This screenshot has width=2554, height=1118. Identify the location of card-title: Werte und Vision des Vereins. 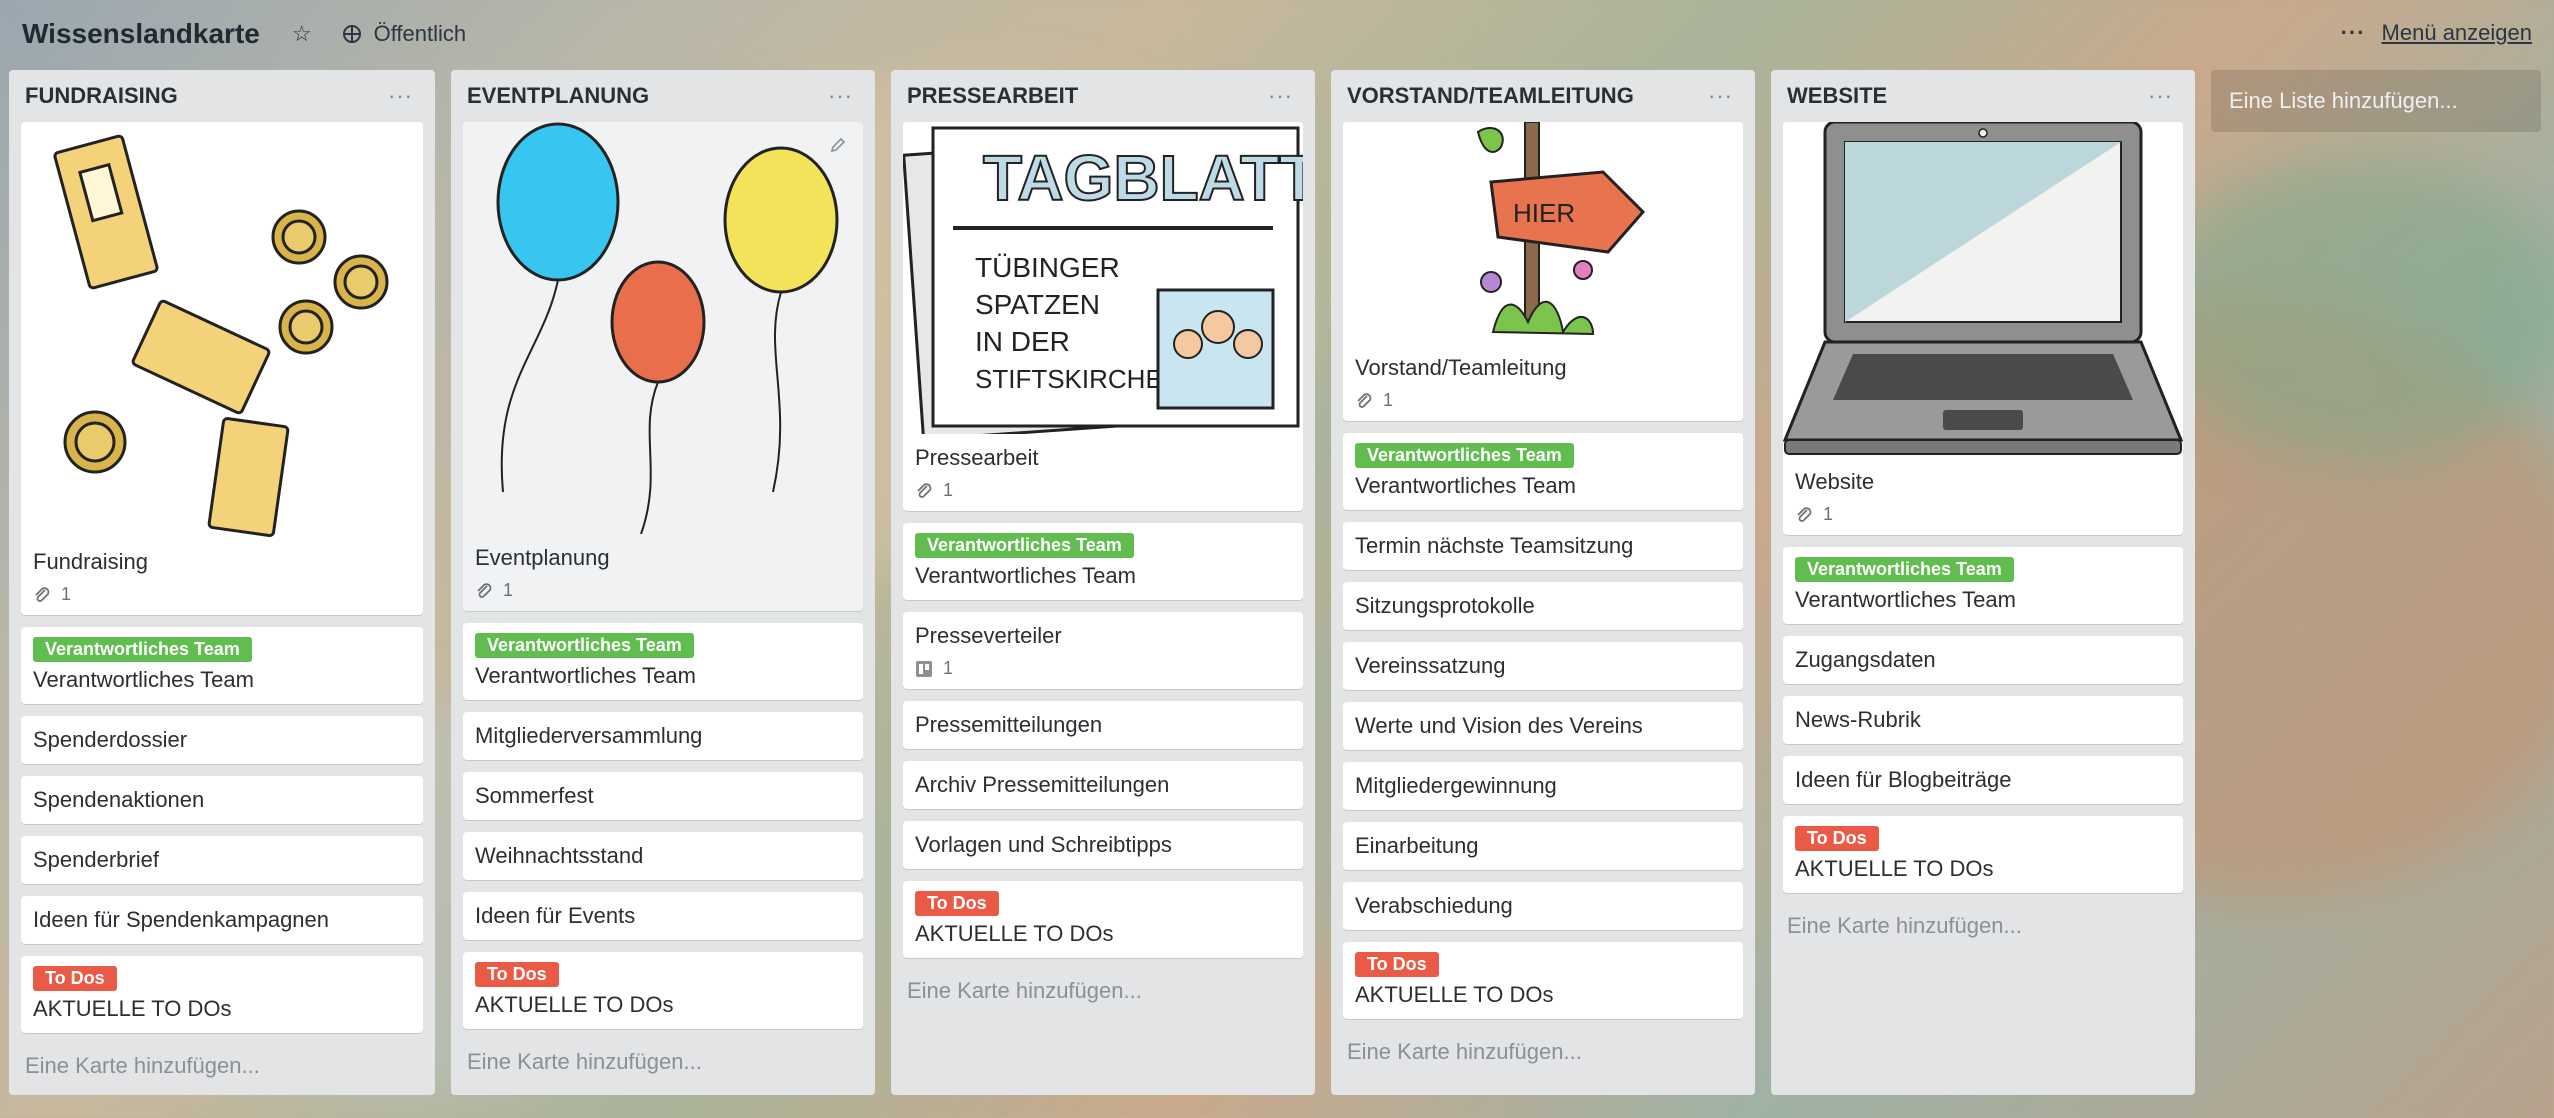
(1499, 725).